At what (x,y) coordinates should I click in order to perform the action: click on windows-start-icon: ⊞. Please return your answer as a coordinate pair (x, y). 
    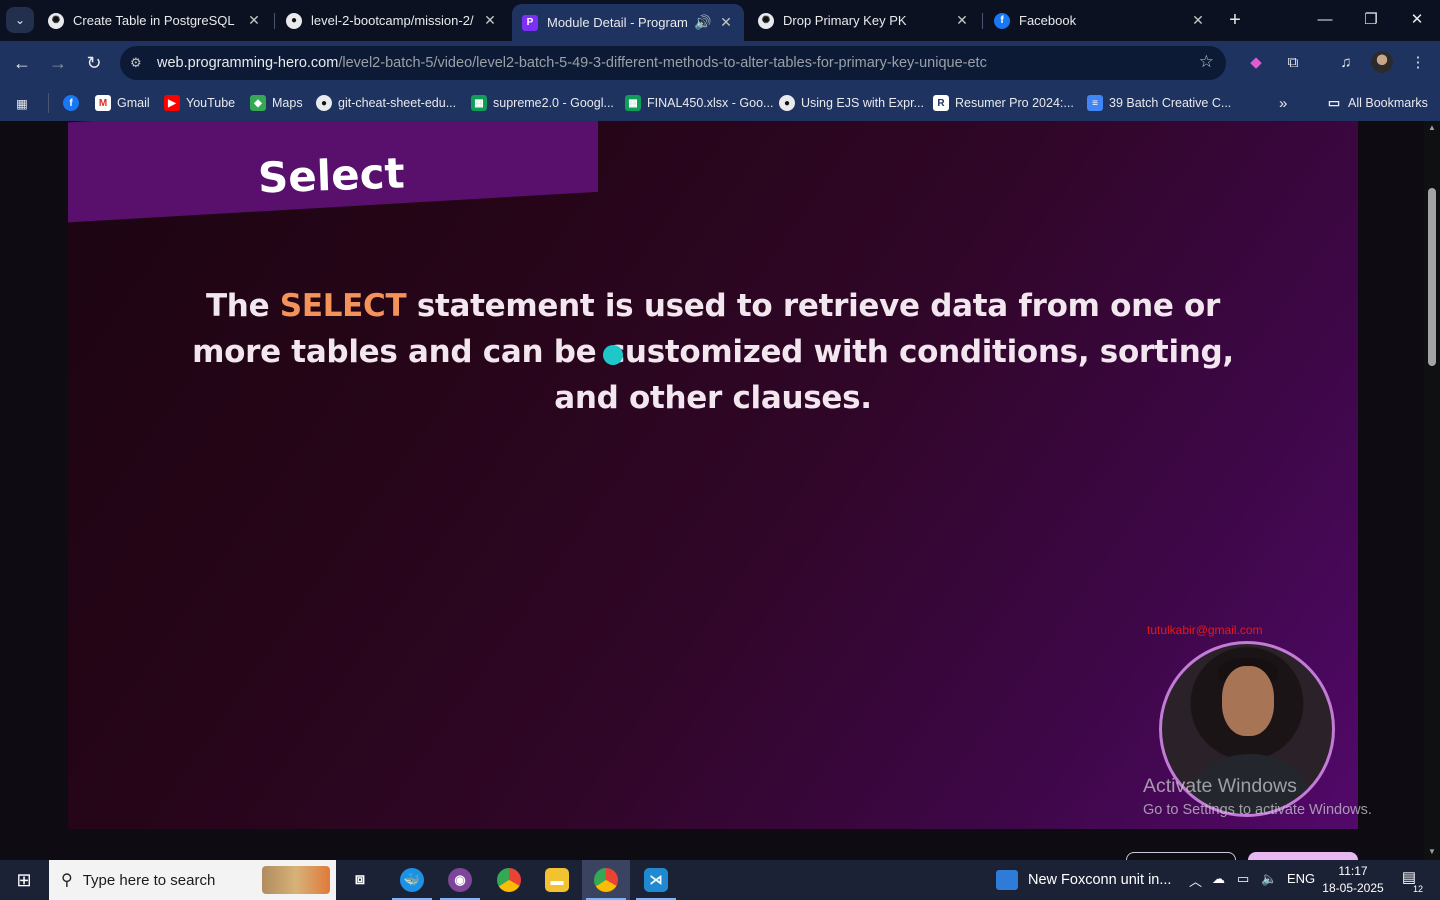
    Looking at the image, I should click on (24, 880).